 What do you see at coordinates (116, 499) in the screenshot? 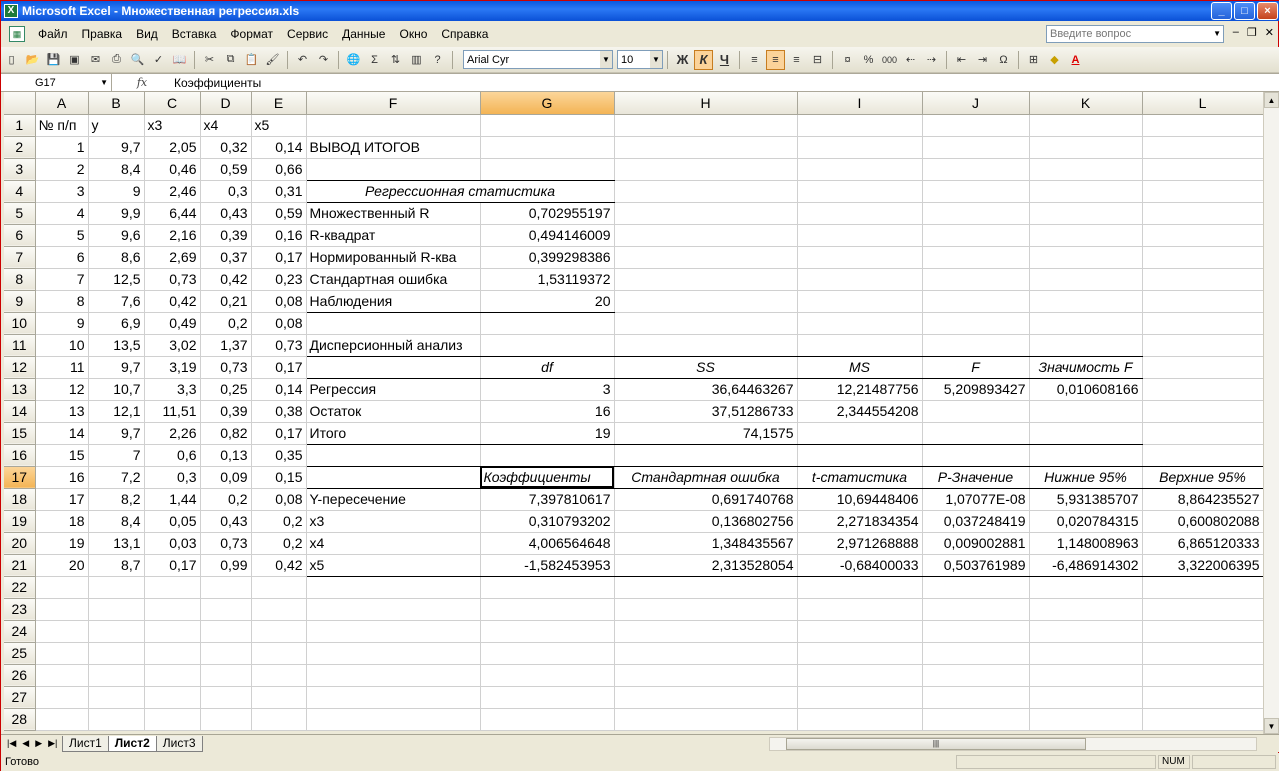
I see `cell-b18: 8,2` at bounding box center [116, 499].